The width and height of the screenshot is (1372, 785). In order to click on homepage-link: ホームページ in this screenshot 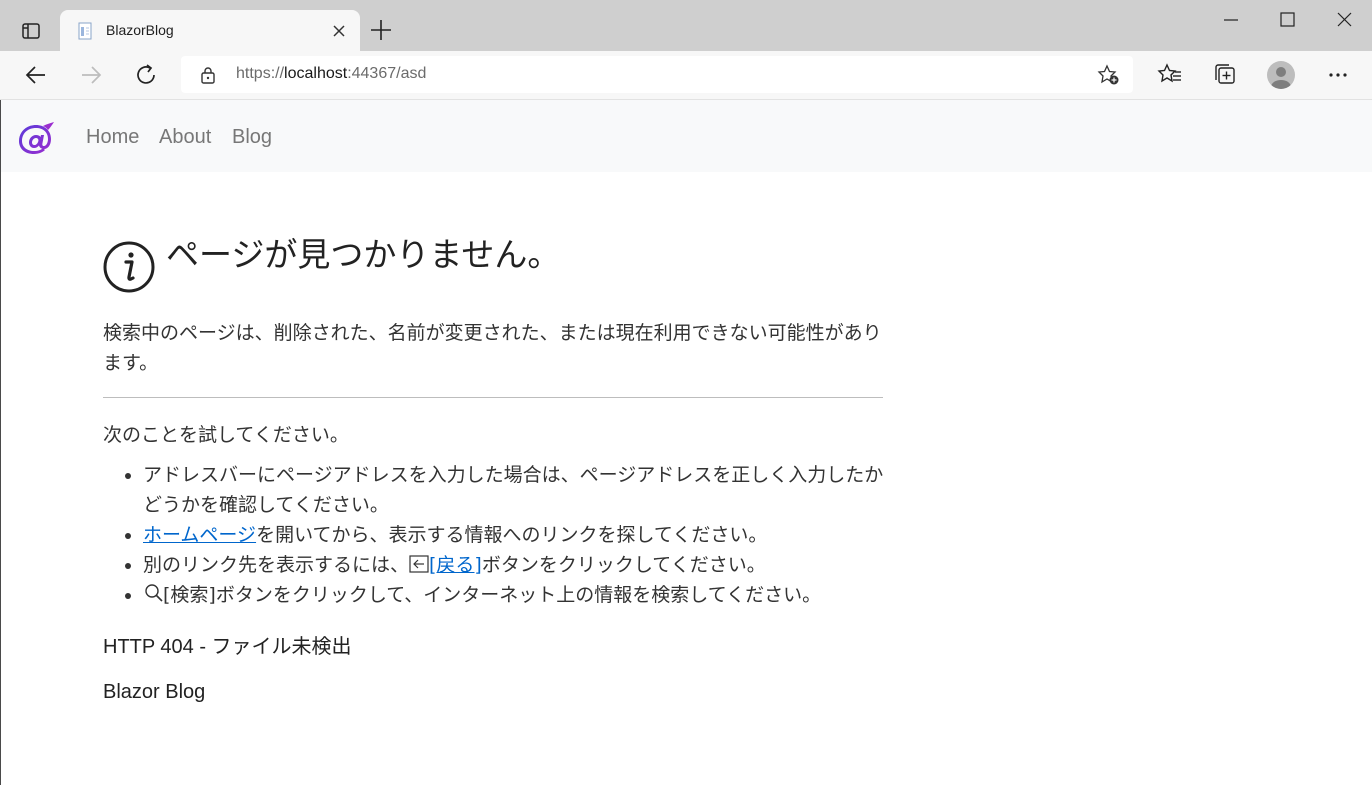, I will do `click(199, 535)`.